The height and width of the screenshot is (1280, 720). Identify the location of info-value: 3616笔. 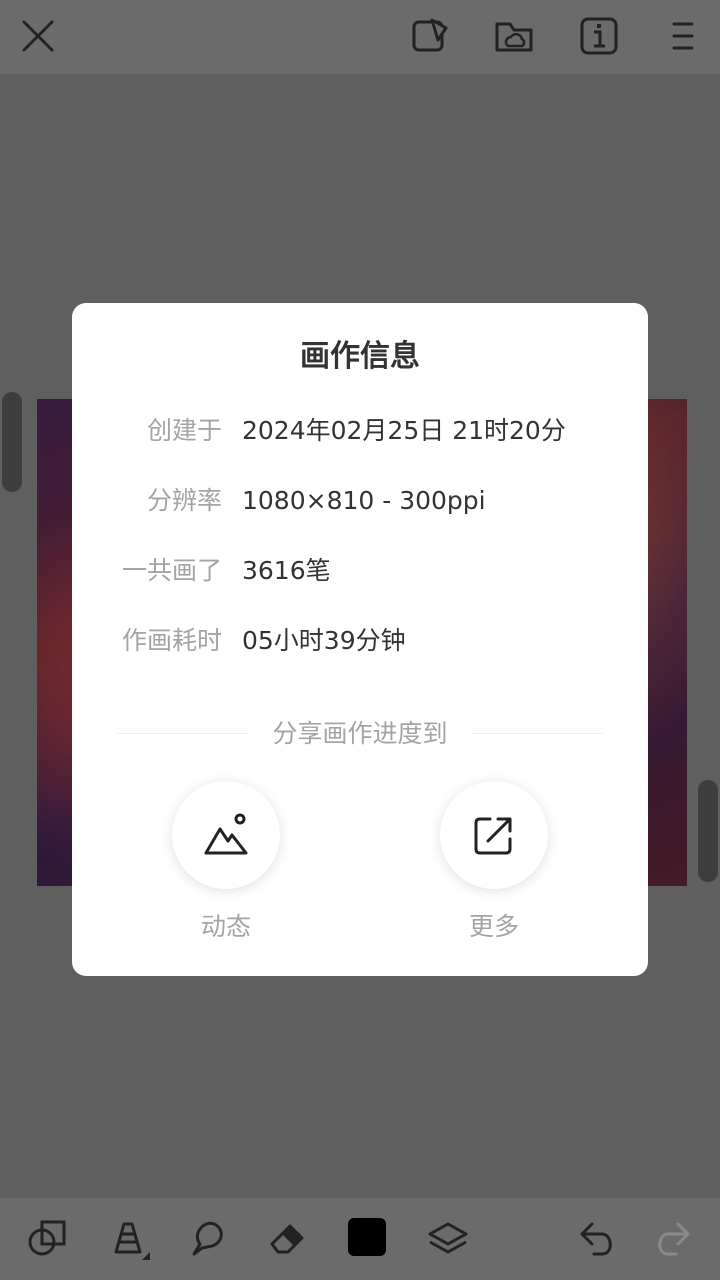
(286, 570).